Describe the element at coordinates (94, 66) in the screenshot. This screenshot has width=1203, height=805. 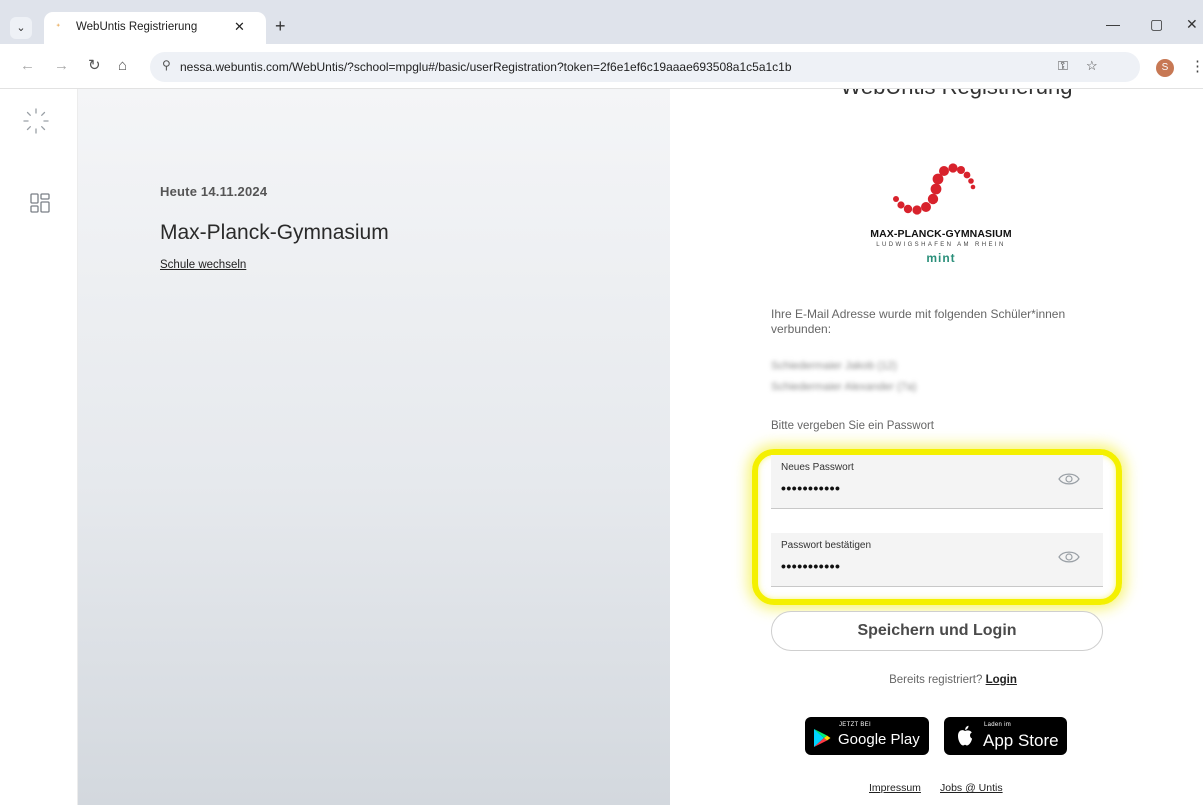
I see `reload-icon: ↻` at that location.